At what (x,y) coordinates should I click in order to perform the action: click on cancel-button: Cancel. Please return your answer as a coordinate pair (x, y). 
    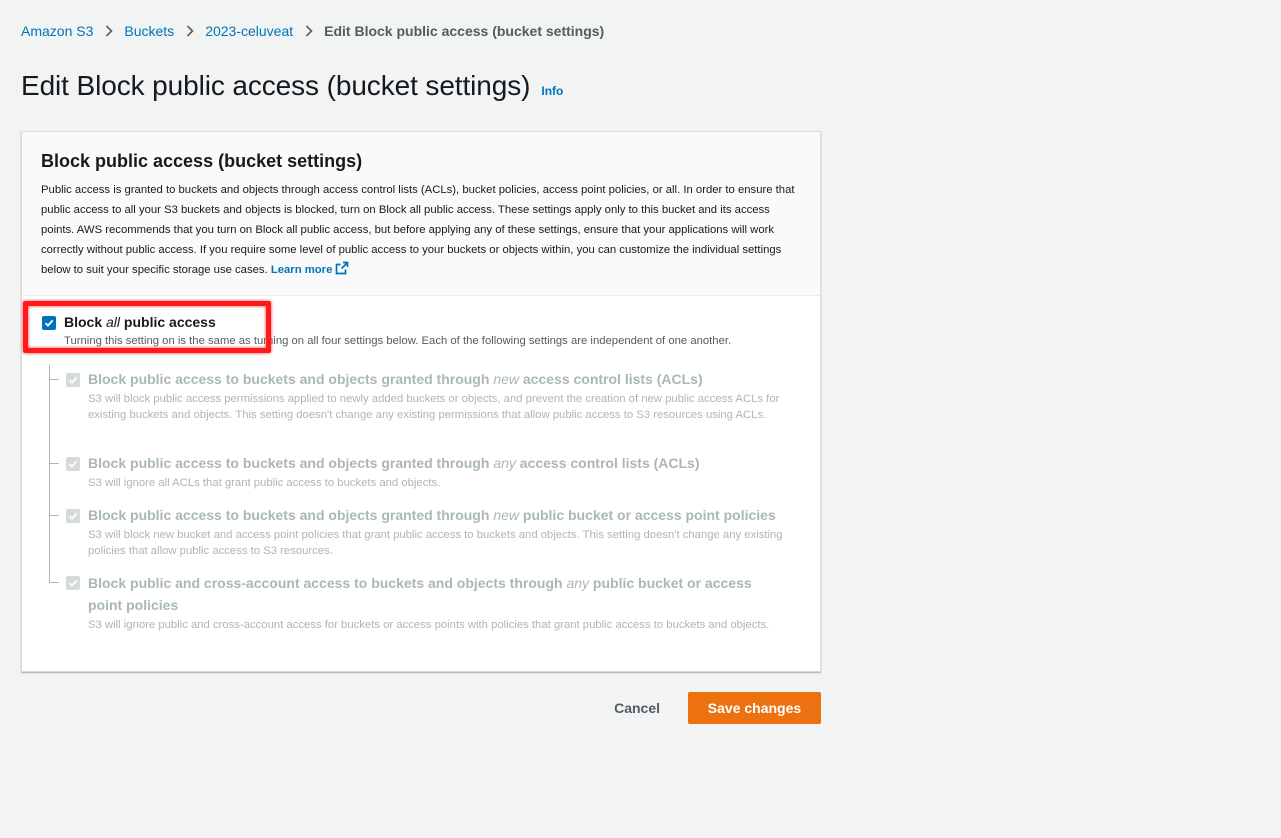
    Looking at the image, I should click on (637, 708).